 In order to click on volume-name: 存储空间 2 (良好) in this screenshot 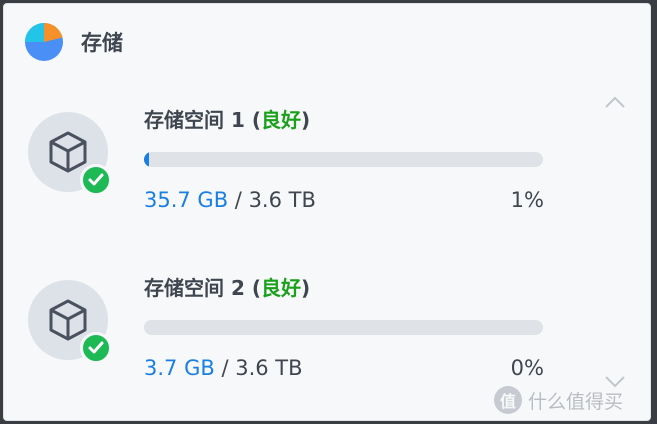, I will do `click(227, 286)`.